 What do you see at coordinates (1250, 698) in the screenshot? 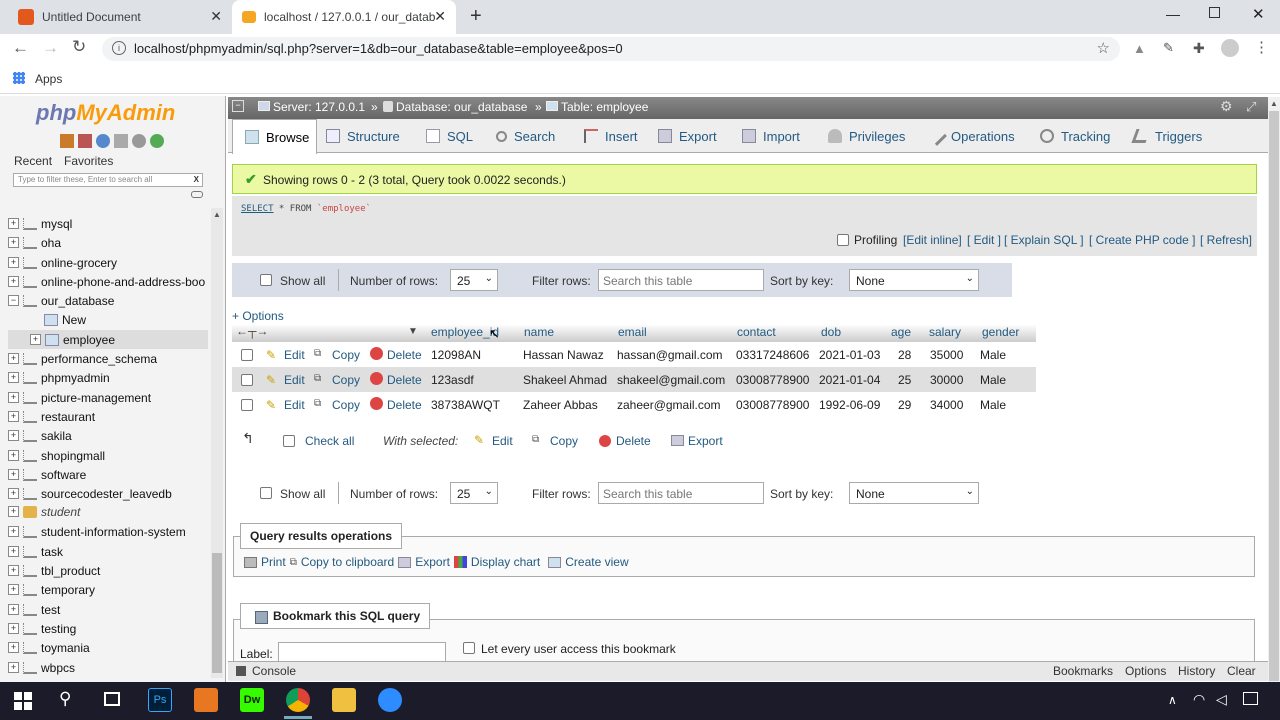
I see `notifications-icon` at bounding box center [1250, 698].